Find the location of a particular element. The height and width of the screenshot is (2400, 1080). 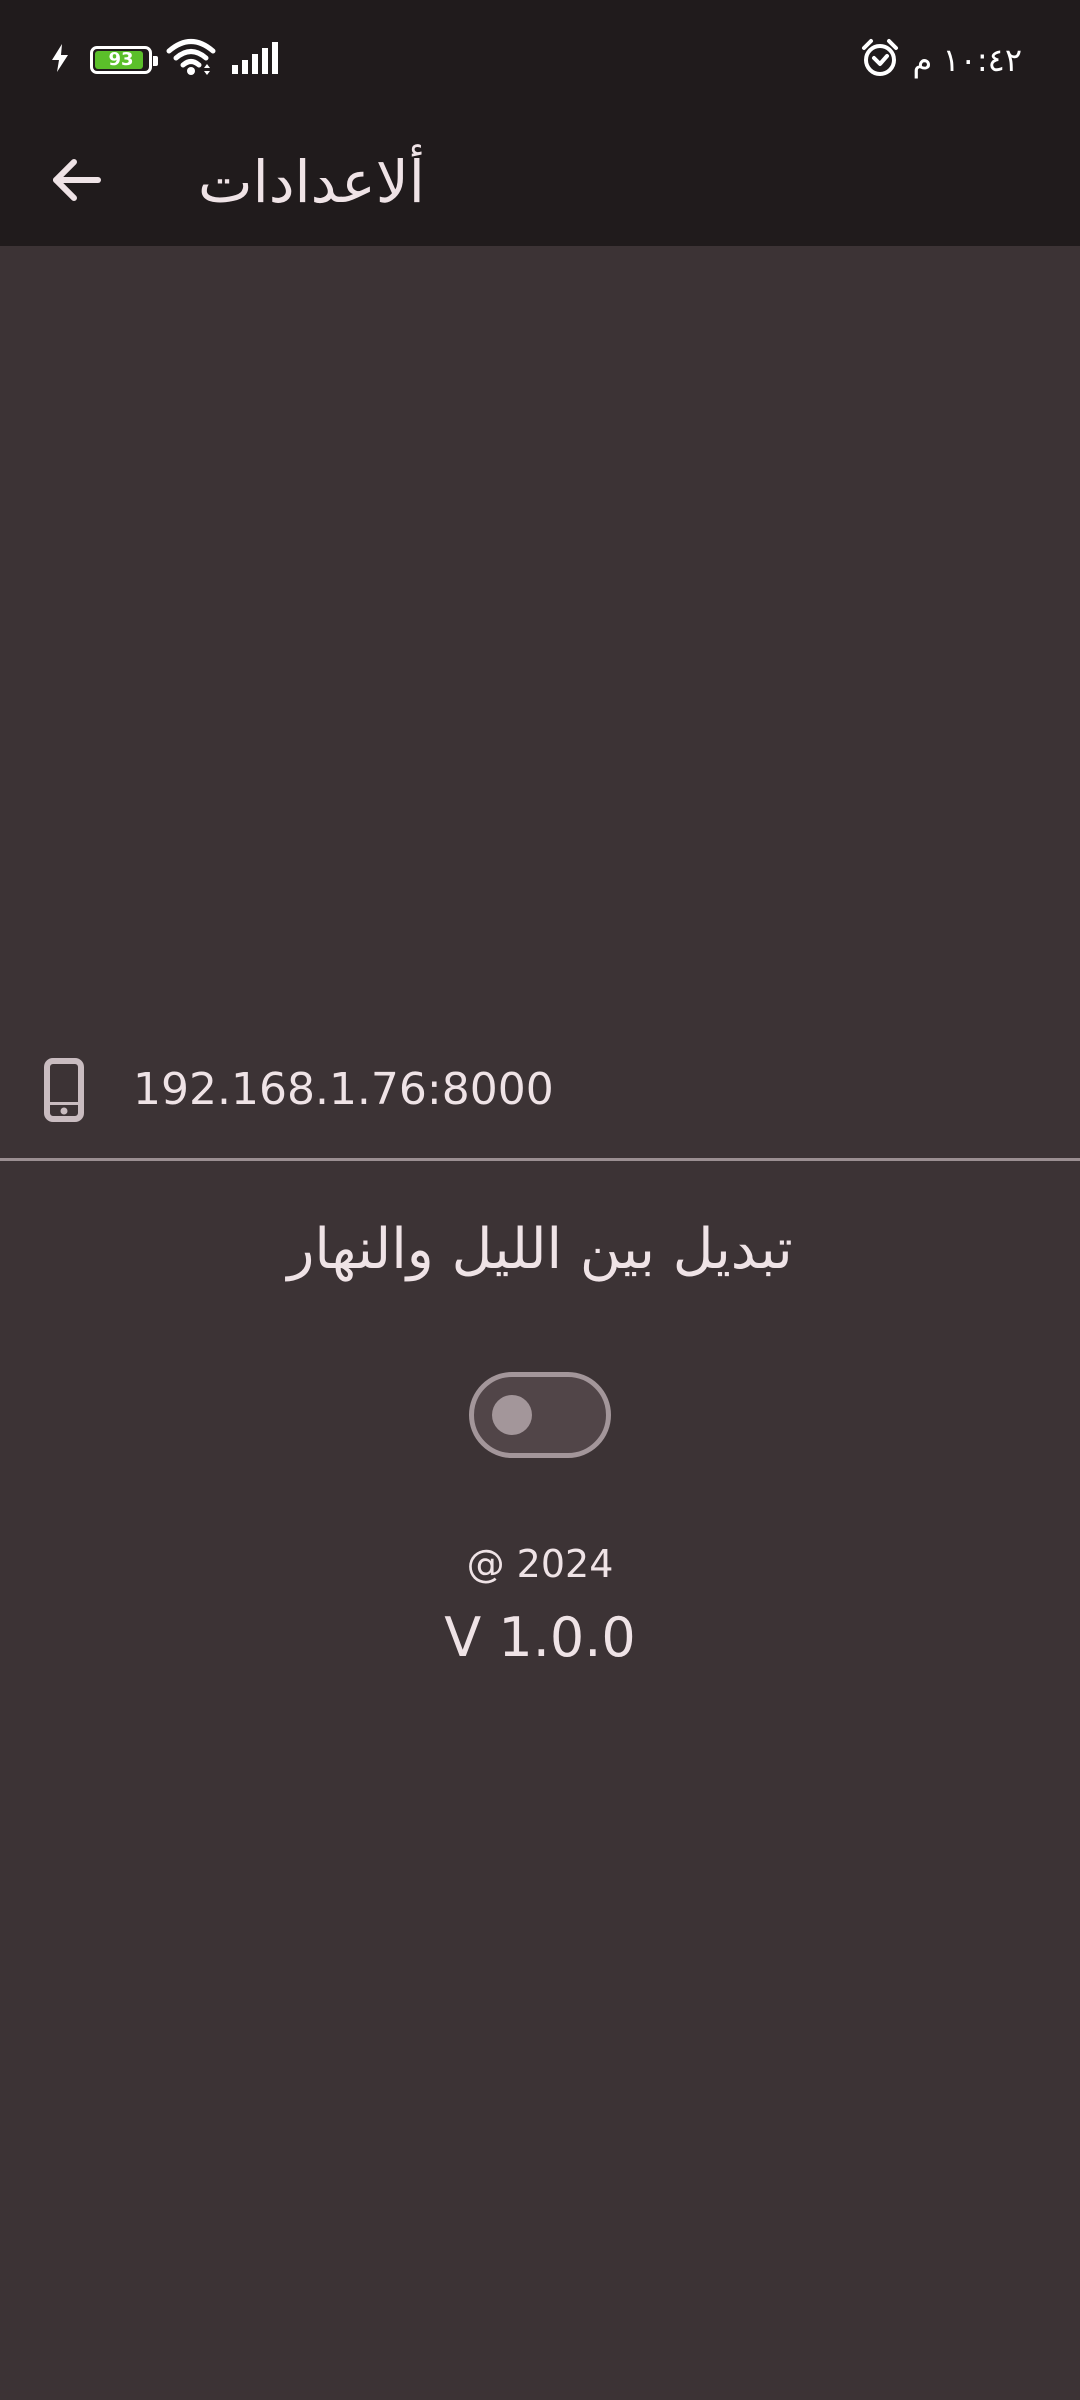

battery-level-text: 93 is located at coordinates (121, 59).